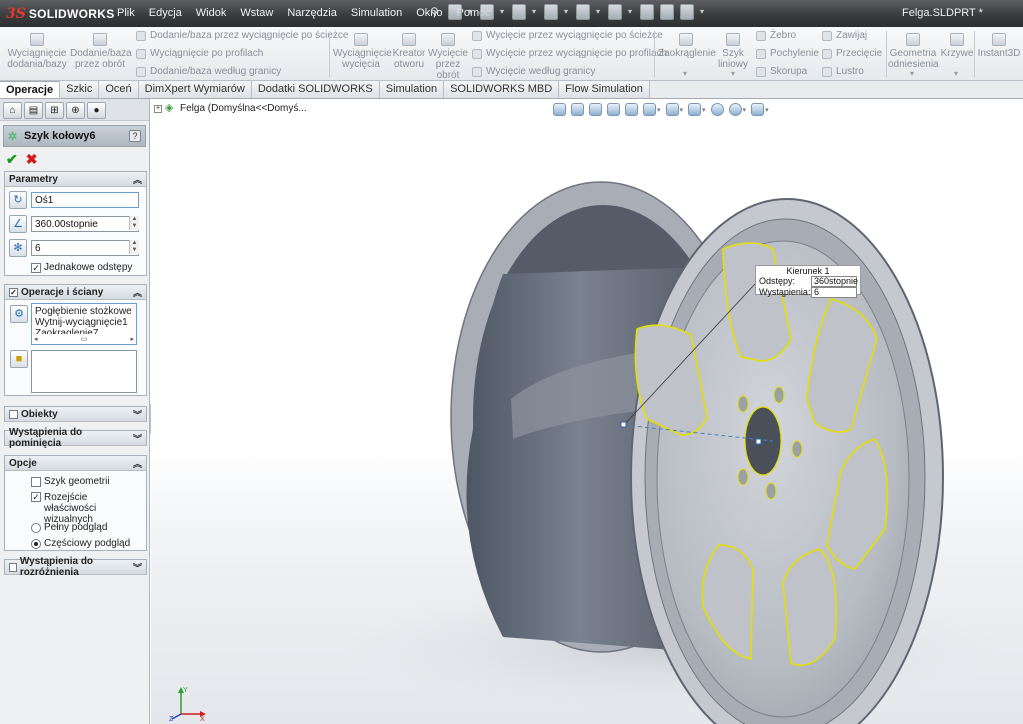 The width and height of the screenshot is (1023, 724). I want to click on solidworks-logo: 3S SOLIDWORKS, so click(60, 14).